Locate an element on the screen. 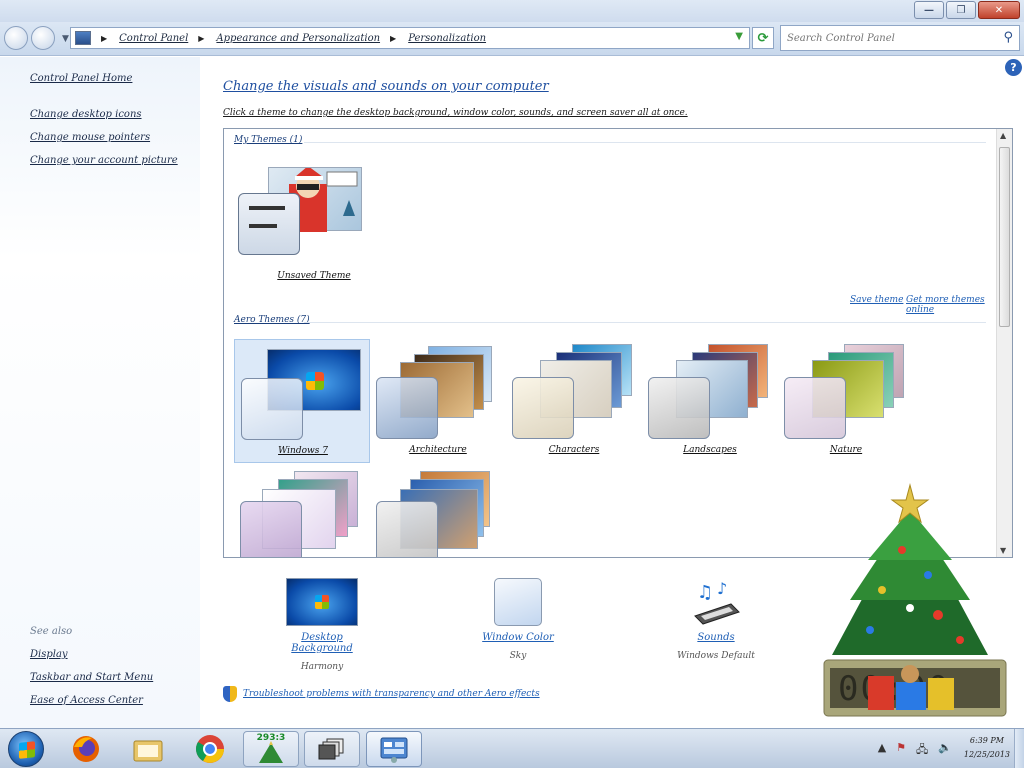 The height and width of the screenshot is (768, 1024). network-icon: 🖧 is located at coordinates (922, 750).